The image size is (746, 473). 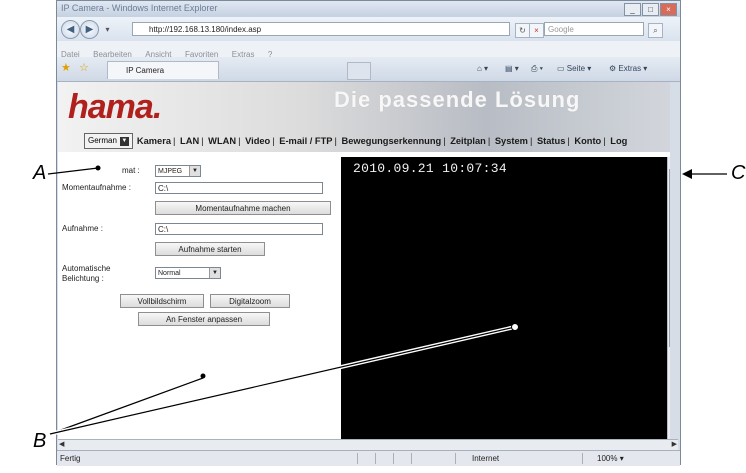 What do you see at coordinates (89, 29) in the screenshot?
I see `forward-icon: ▶` at bounding box center [89, 29].